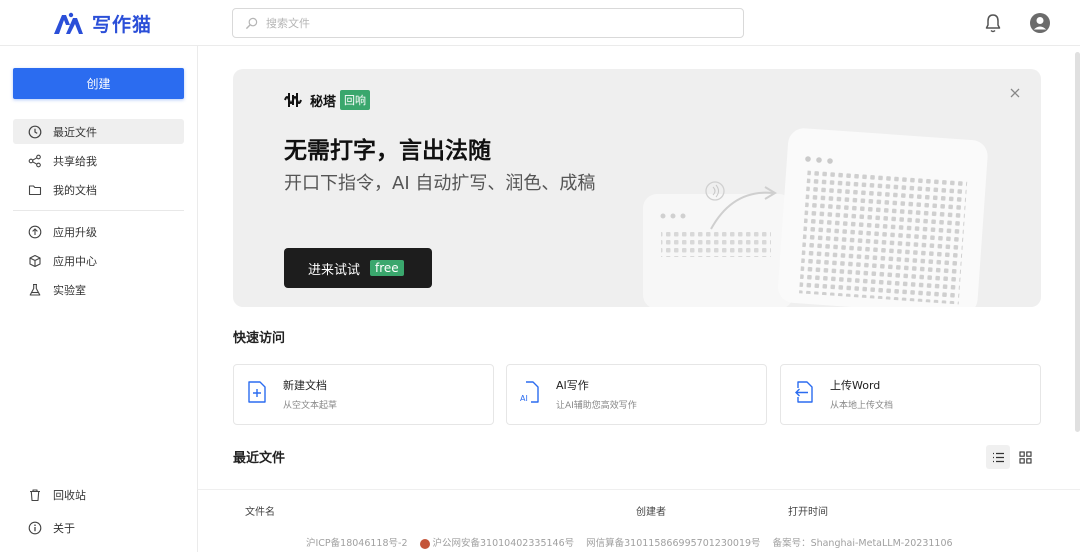 The height and width of the screenshot is (552, 1080). What do you see at coordinates (69, 495) in the screenshot?
I see `sidebar-item-label: 回收站` at bounding box center [69, 495].